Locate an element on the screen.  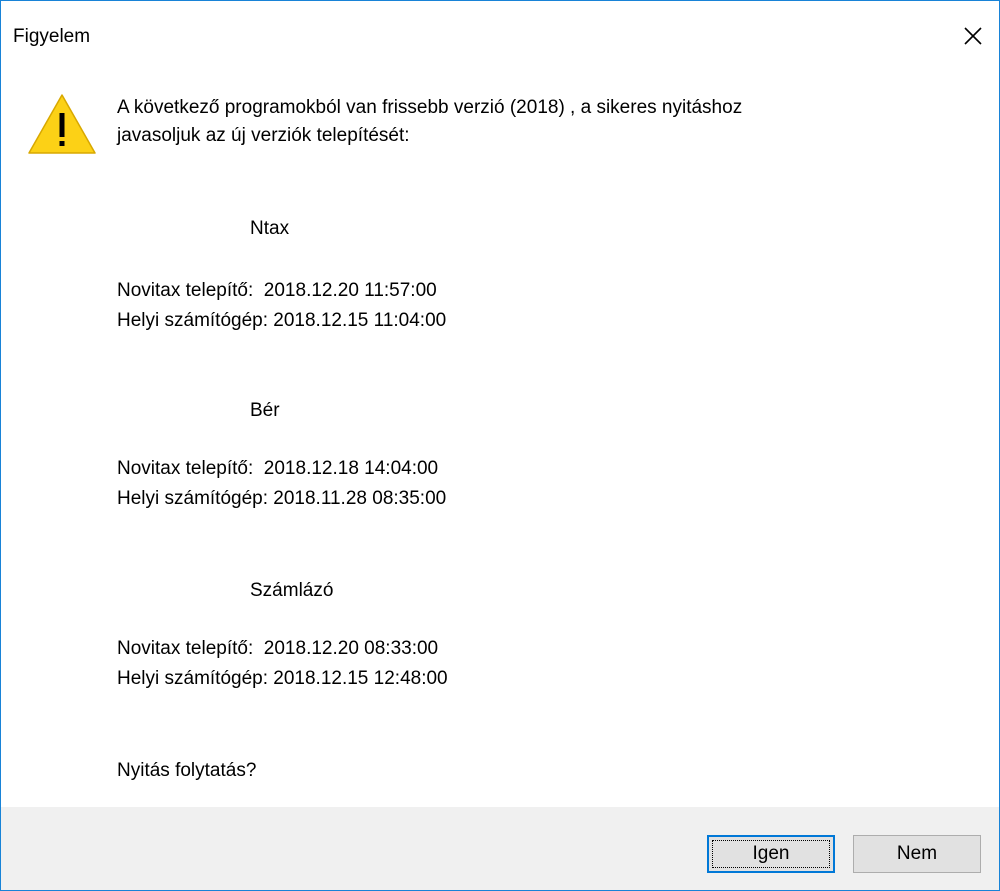
local-date: Helyi számítógép: 2018.12.15 12:48:00 is located at coordinates (282, 678).